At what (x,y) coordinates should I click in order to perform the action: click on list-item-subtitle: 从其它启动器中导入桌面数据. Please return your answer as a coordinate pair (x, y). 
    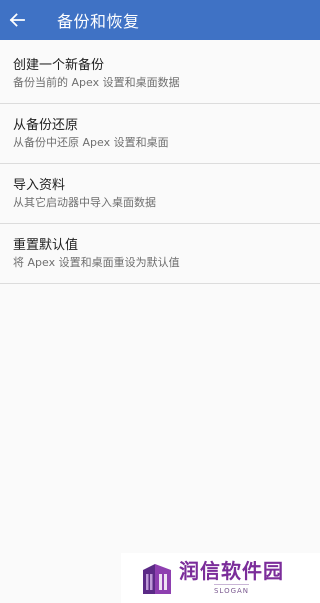
    Looking at the image, I should click on (84, 202).